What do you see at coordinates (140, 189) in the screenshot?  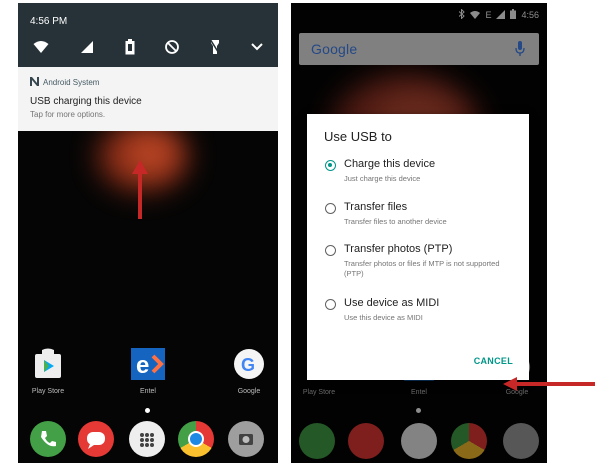 I see `red-arrow-up-annotation` at bounding box center [140, 189].